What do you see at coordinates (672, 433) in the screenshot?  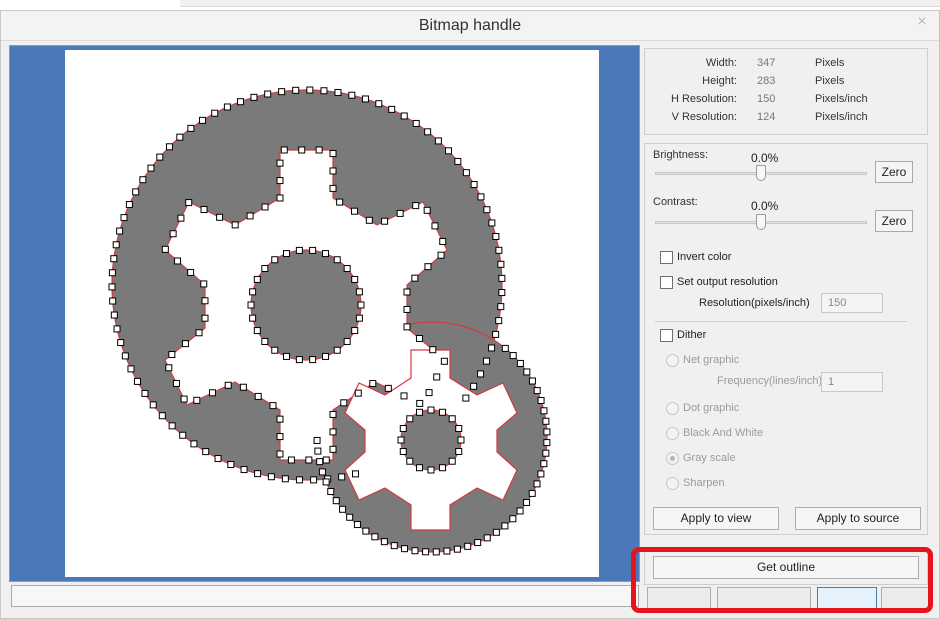 I see `black-and-white-radio` at bounding box center [672, 433].